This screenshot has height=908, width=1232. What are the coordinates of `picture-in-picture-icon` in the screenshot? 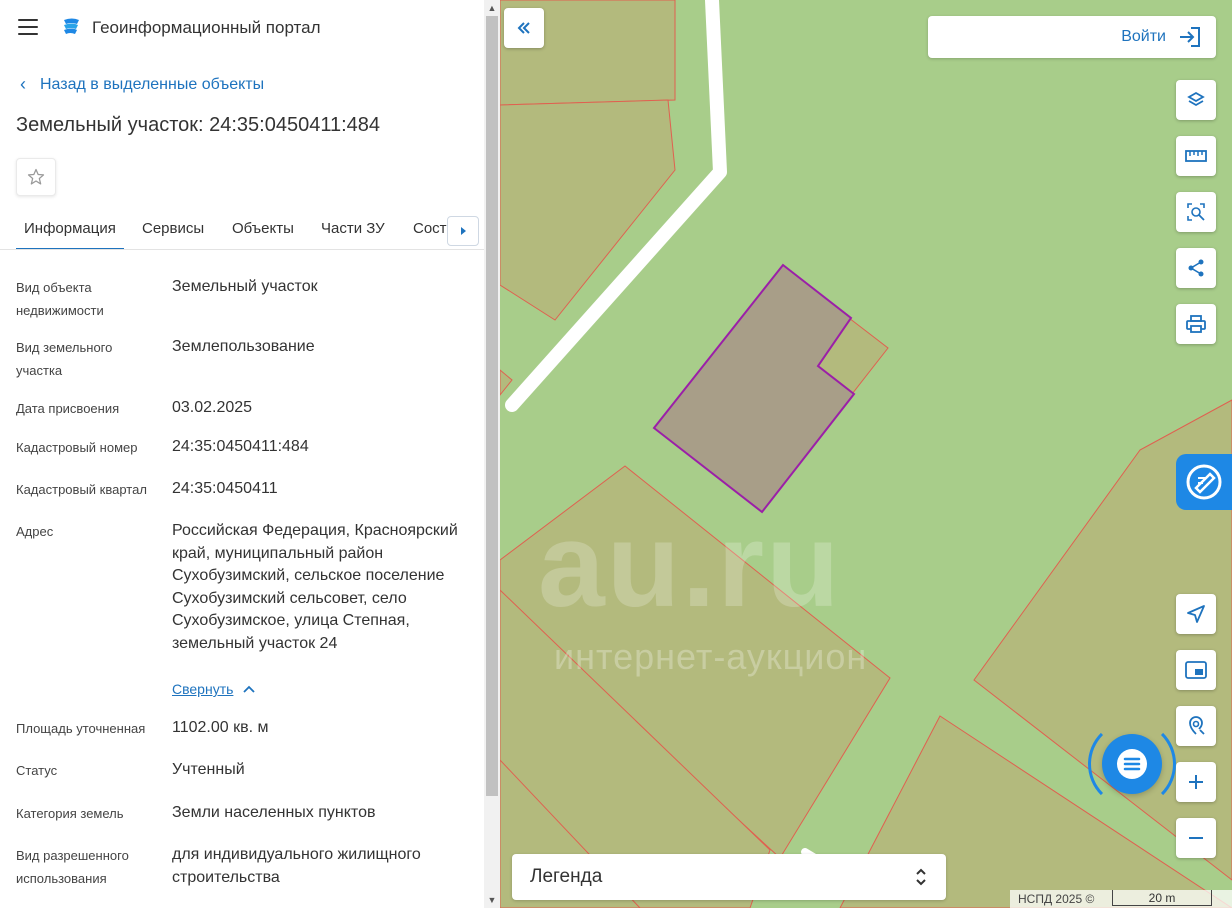 It's located at (1196, 670).